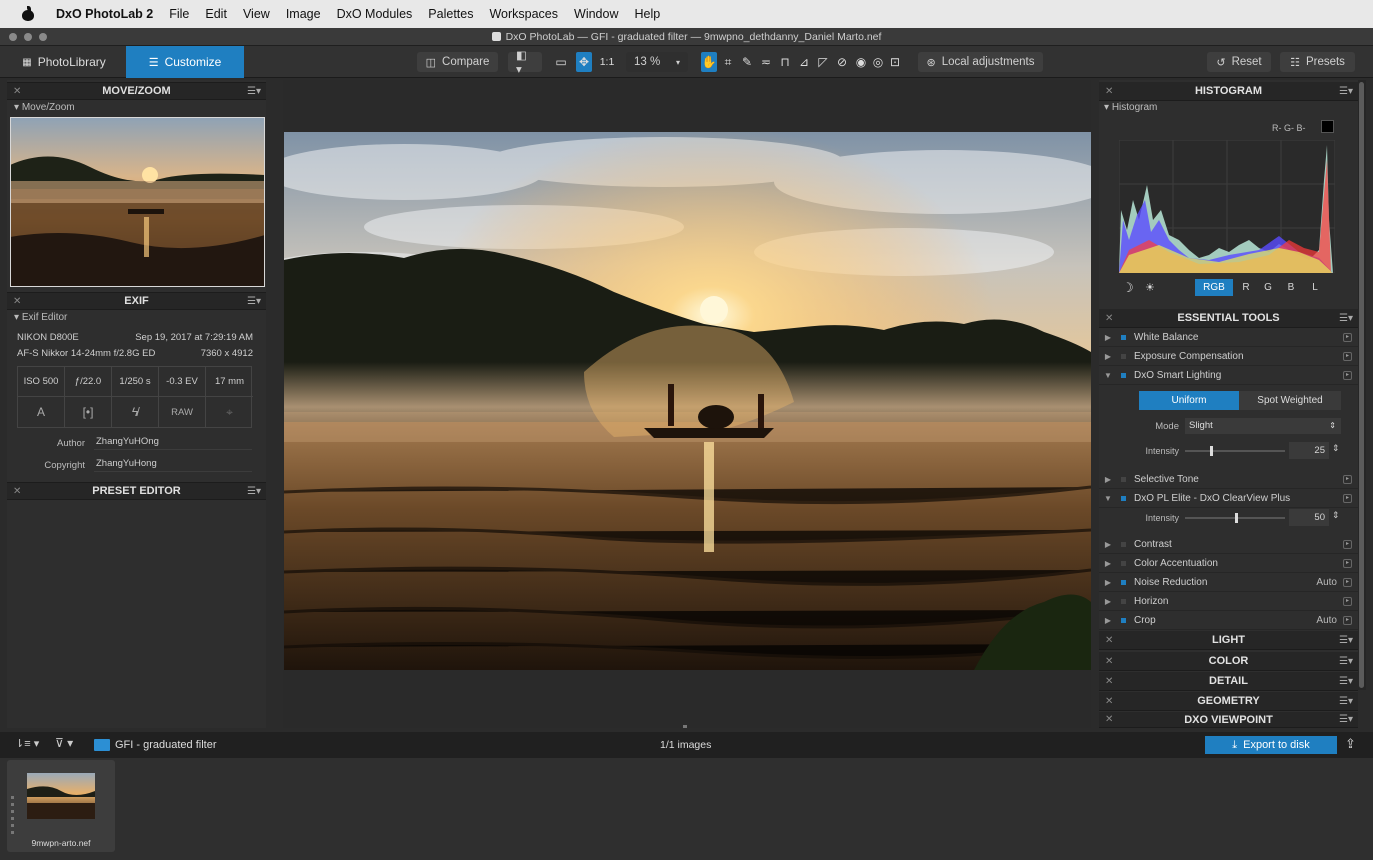  I want to click on navigator-viewport-frame, so click(137, 202).